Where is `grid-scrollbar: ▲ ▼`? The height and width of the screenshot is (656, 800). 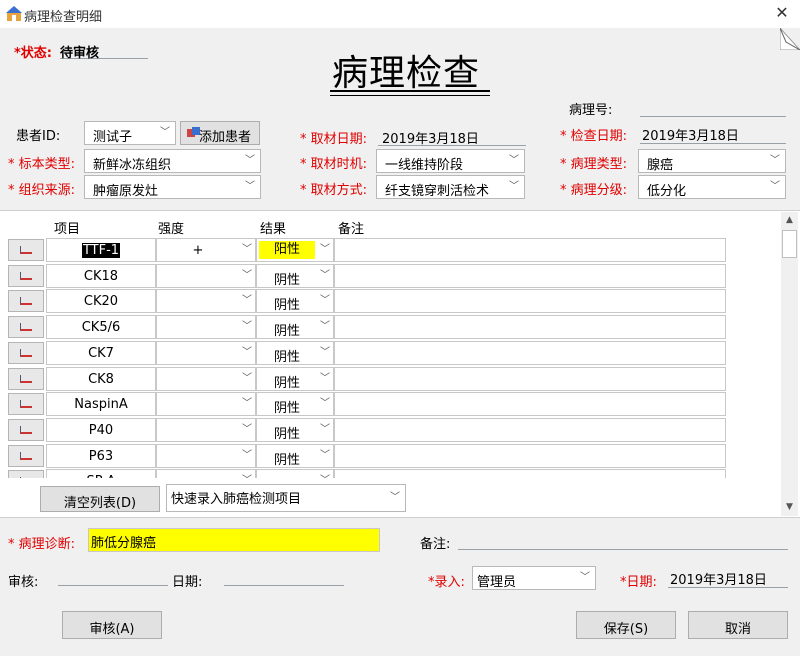 grid-scrollbar: ▲ ▼ is located at coordinates (789, 364).